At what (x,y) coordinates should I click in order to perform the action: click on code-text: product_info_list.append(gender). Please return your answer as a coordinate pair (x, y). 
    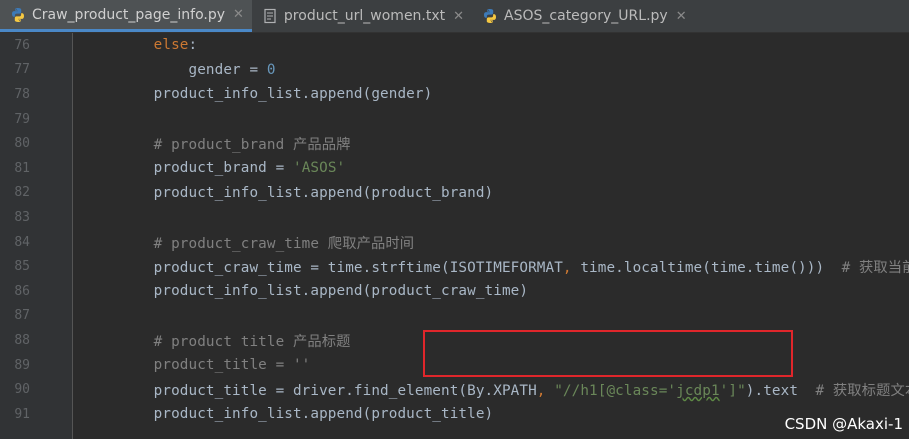
    Looking at the image, I should click on (258, 94).